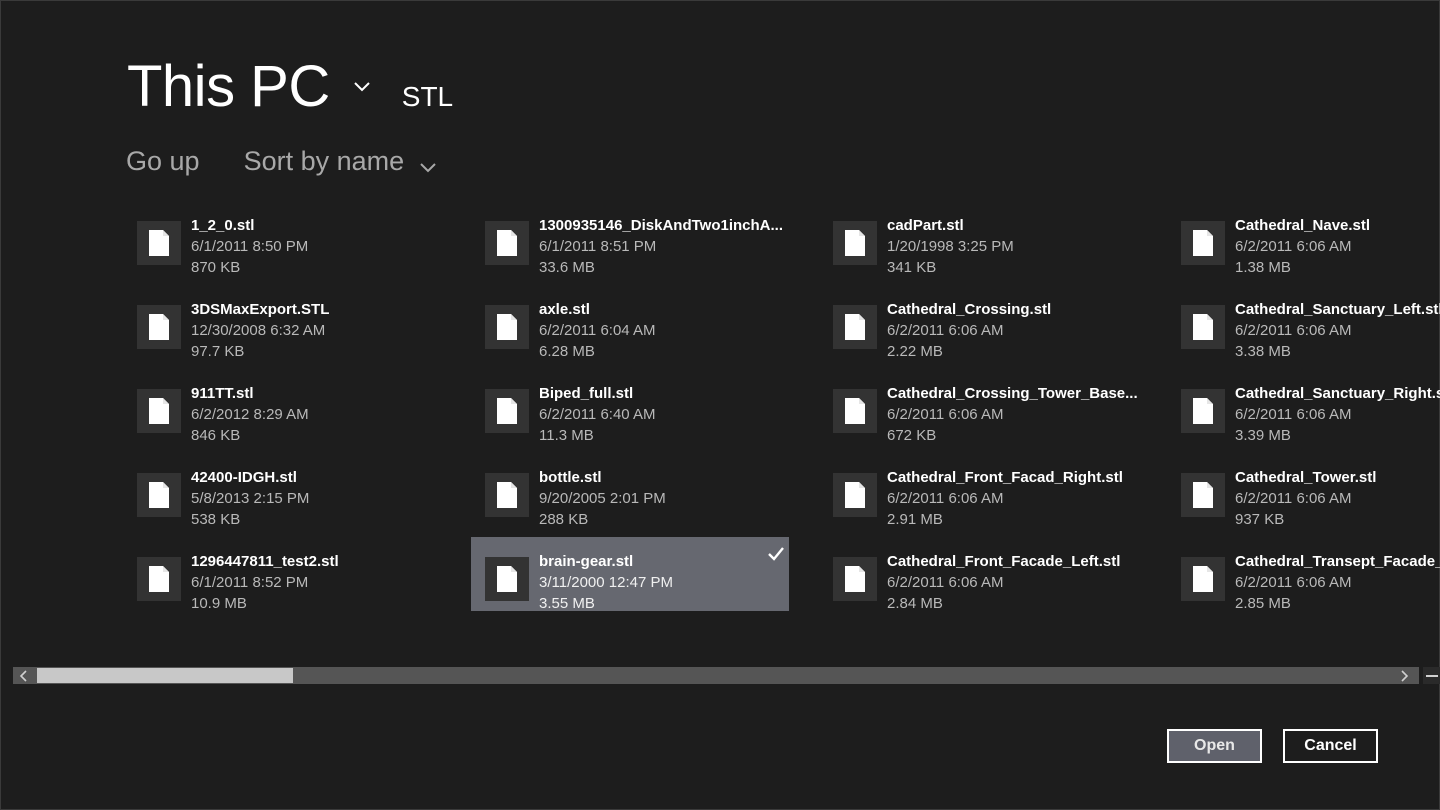 The height and width of the screenshot is (810, 1440). I want to click on sort-dropdown: Sort by name, so click(341, 161).